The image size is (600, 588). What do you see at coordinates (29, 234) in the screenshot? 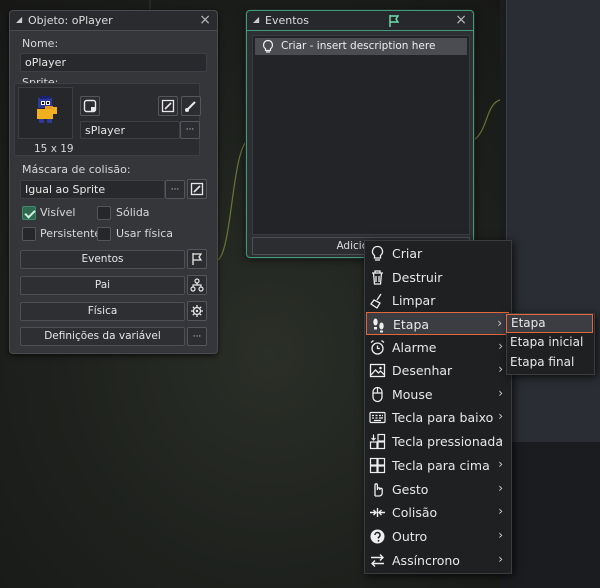
I see `persistent-checkbox` at bounding box center [29, 234].